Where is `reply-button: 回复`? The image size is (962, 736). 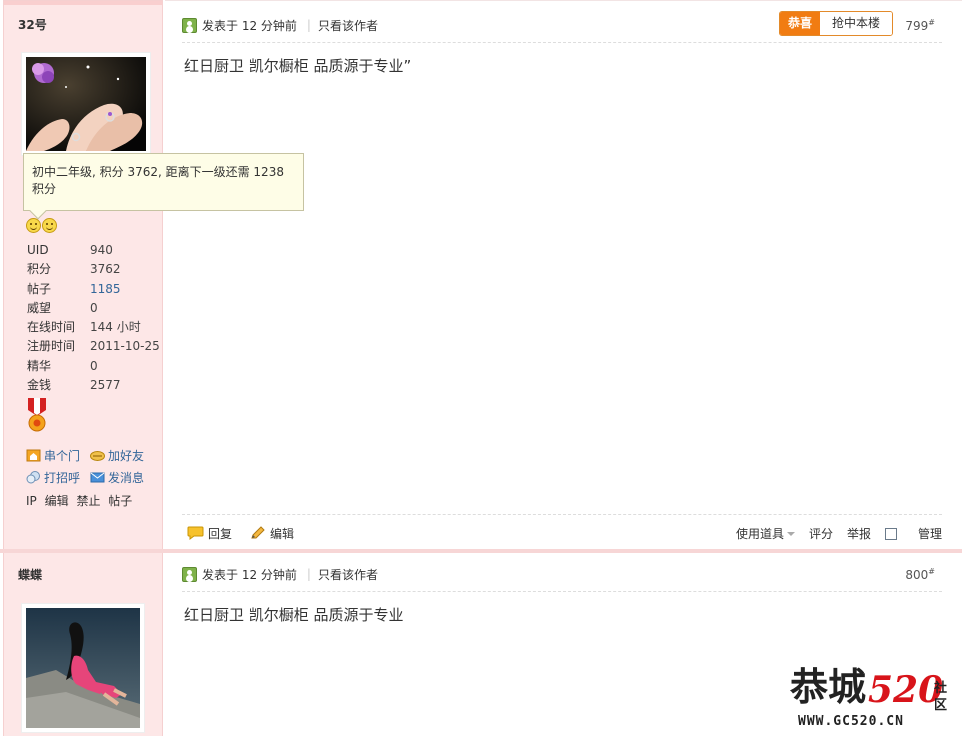 reply-button: 回复 is located at coordinates (209, 533).